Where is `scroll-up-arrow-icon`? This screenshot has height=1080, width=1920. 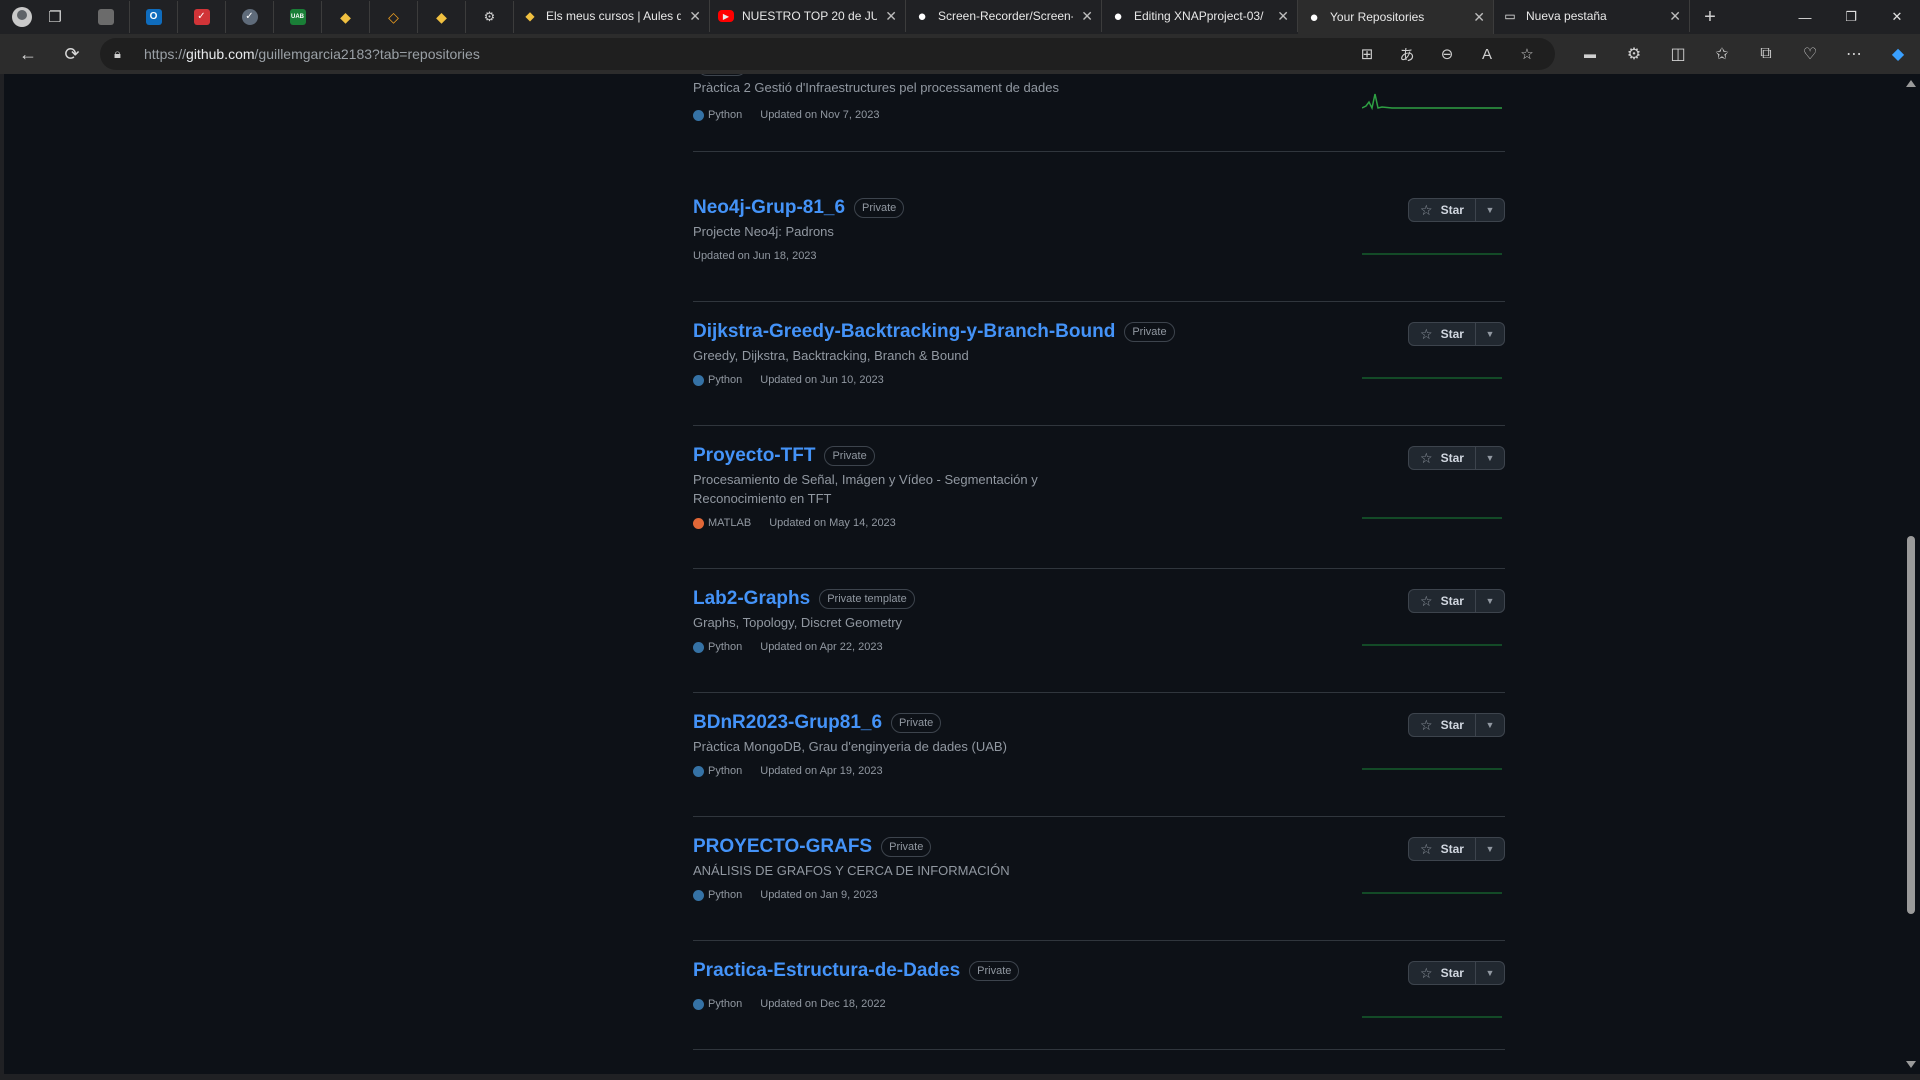 scroll-up-arrow-icon is located at coordinates (1911, 83).